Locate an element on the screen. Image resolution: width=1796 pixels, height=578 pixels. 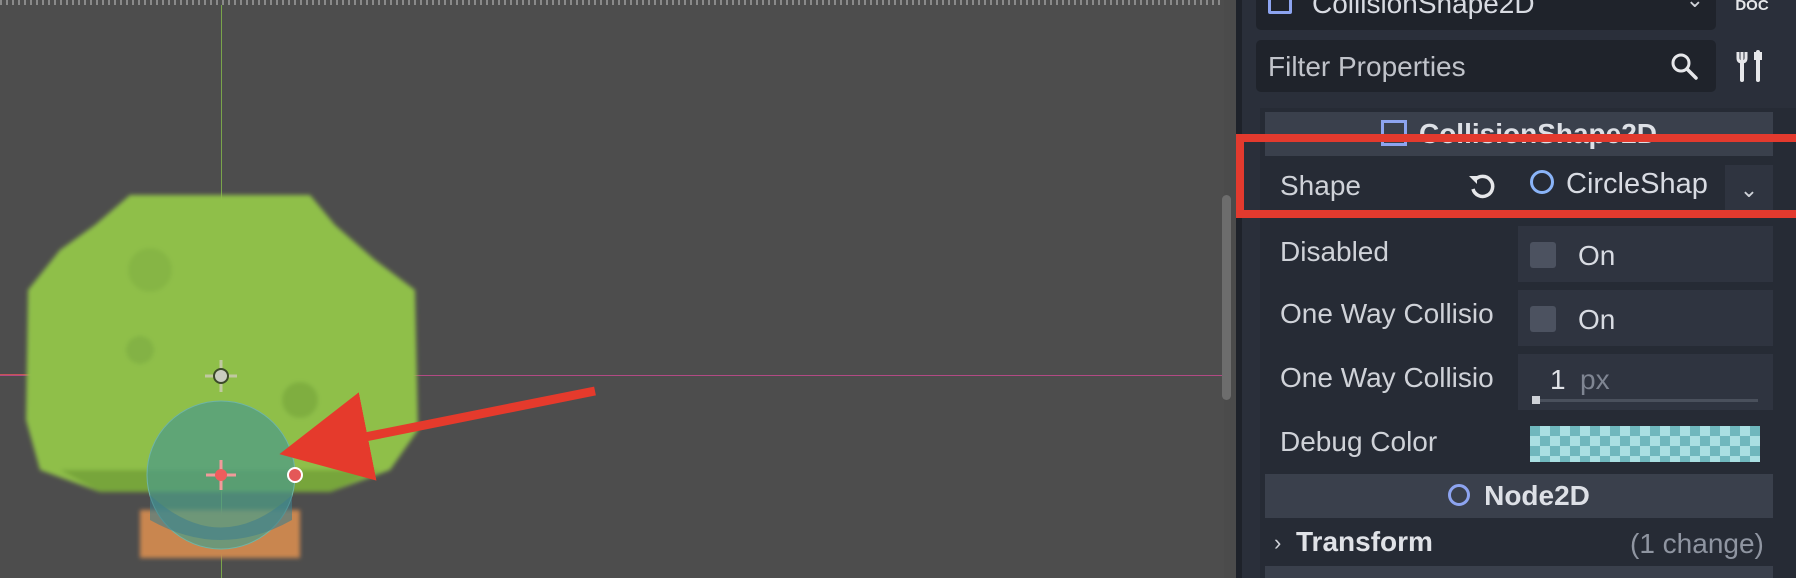
viewport-scrollbar is located at coordinates (1226, 297).